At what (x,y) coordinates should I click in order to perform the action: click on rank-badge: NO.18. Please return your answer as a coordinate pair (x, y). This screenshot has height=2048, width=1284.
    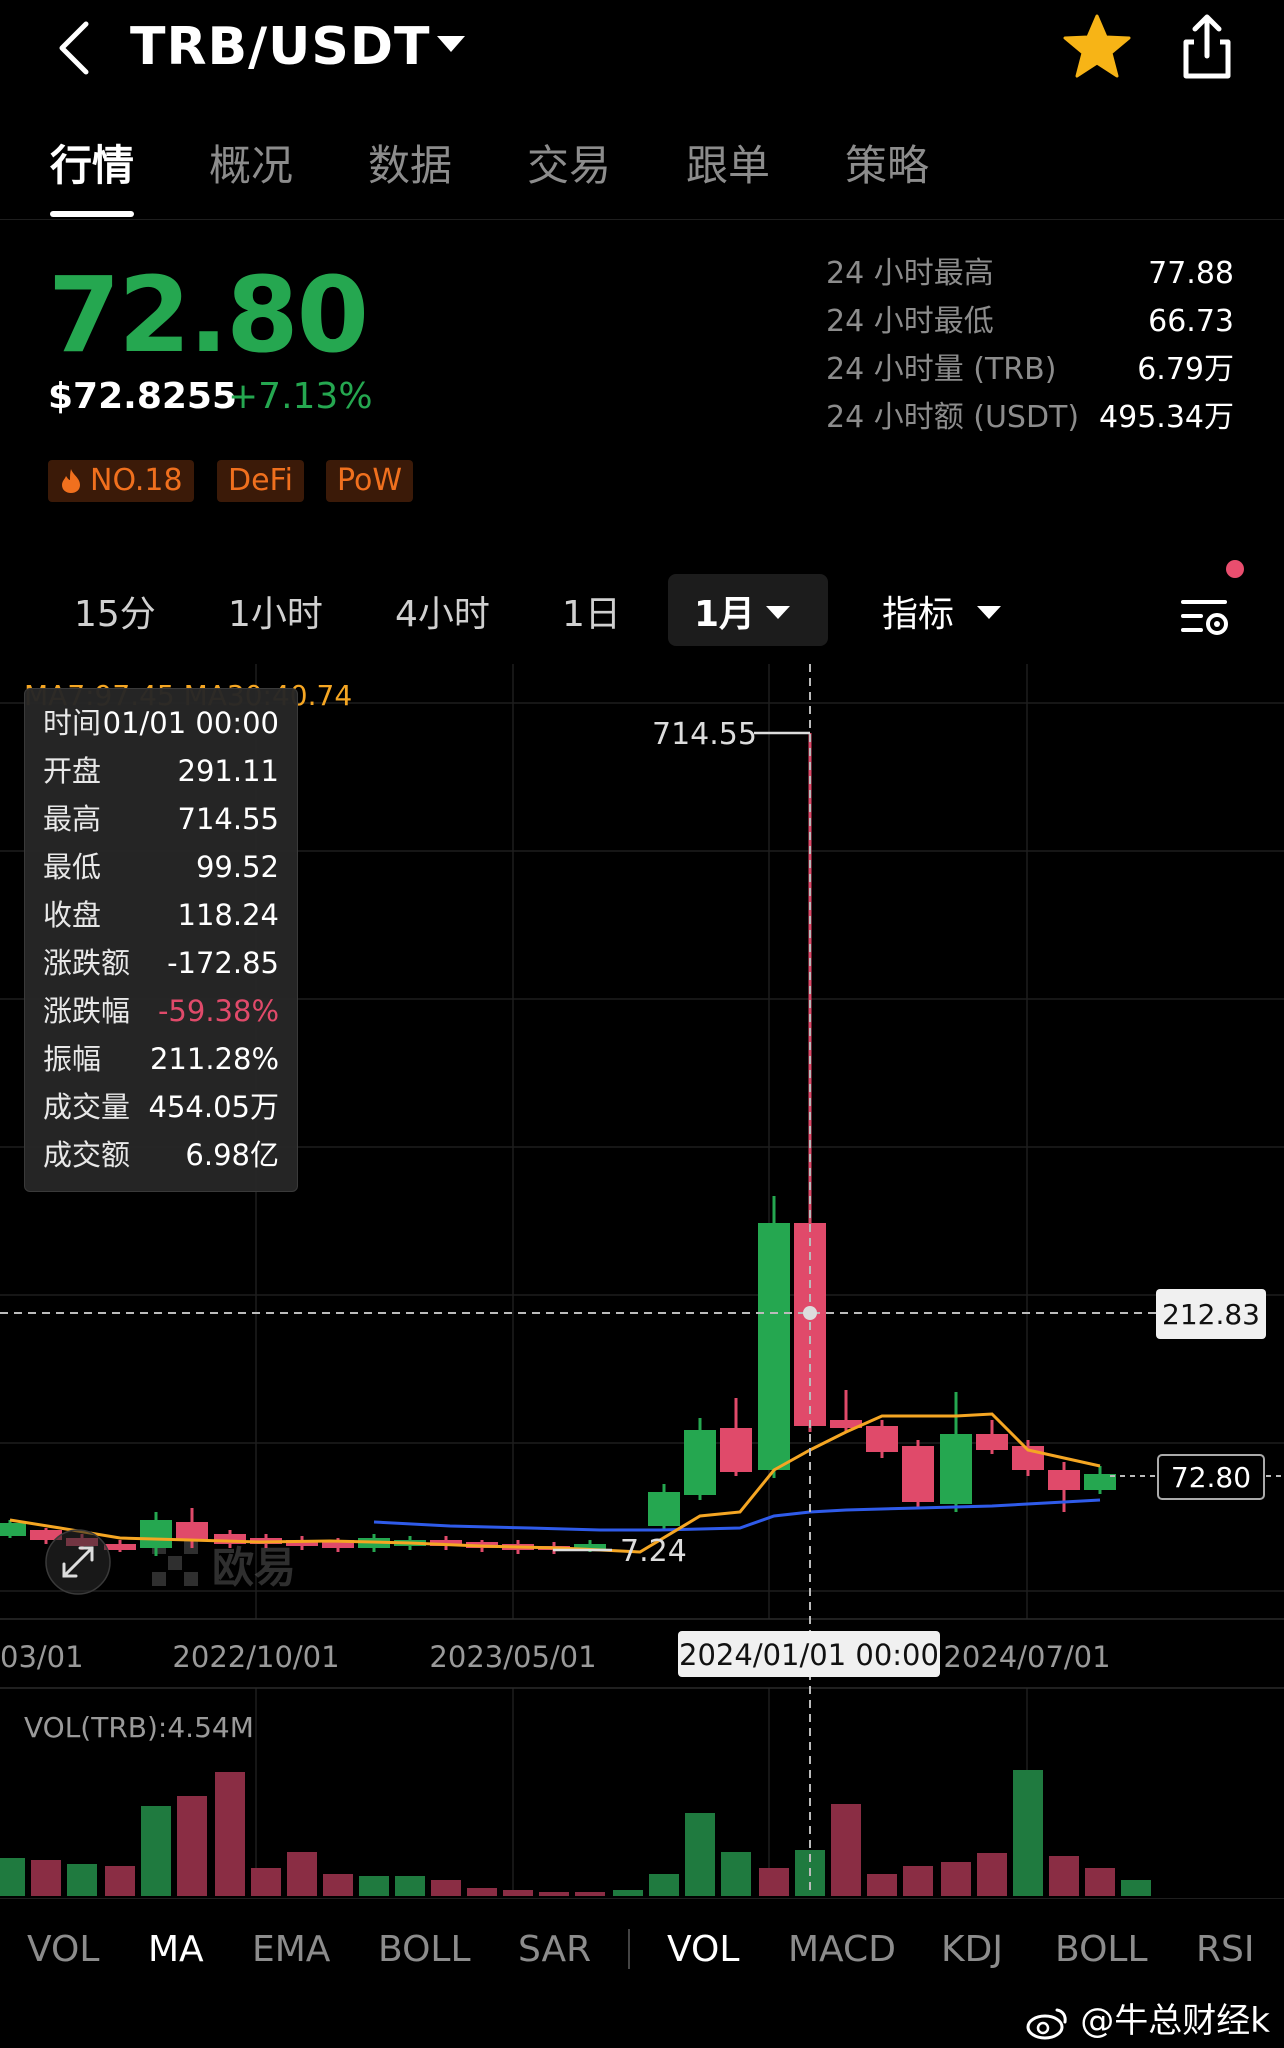
    Looking at the image, I should click on (121, 481).